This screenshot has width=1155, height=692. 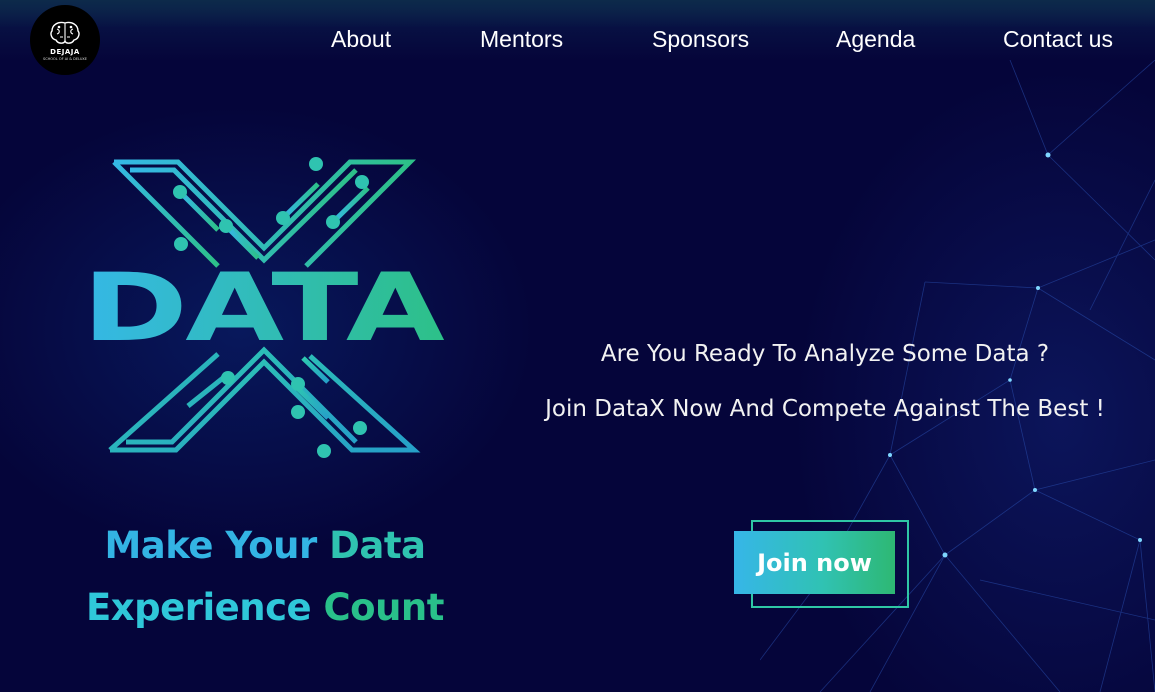 What do you see at coordinates (825, 354) in the screenshot?
I see `hero-headline-question: Are You Ready To Analyze Some Data ?` at bounding box center [825, 354].